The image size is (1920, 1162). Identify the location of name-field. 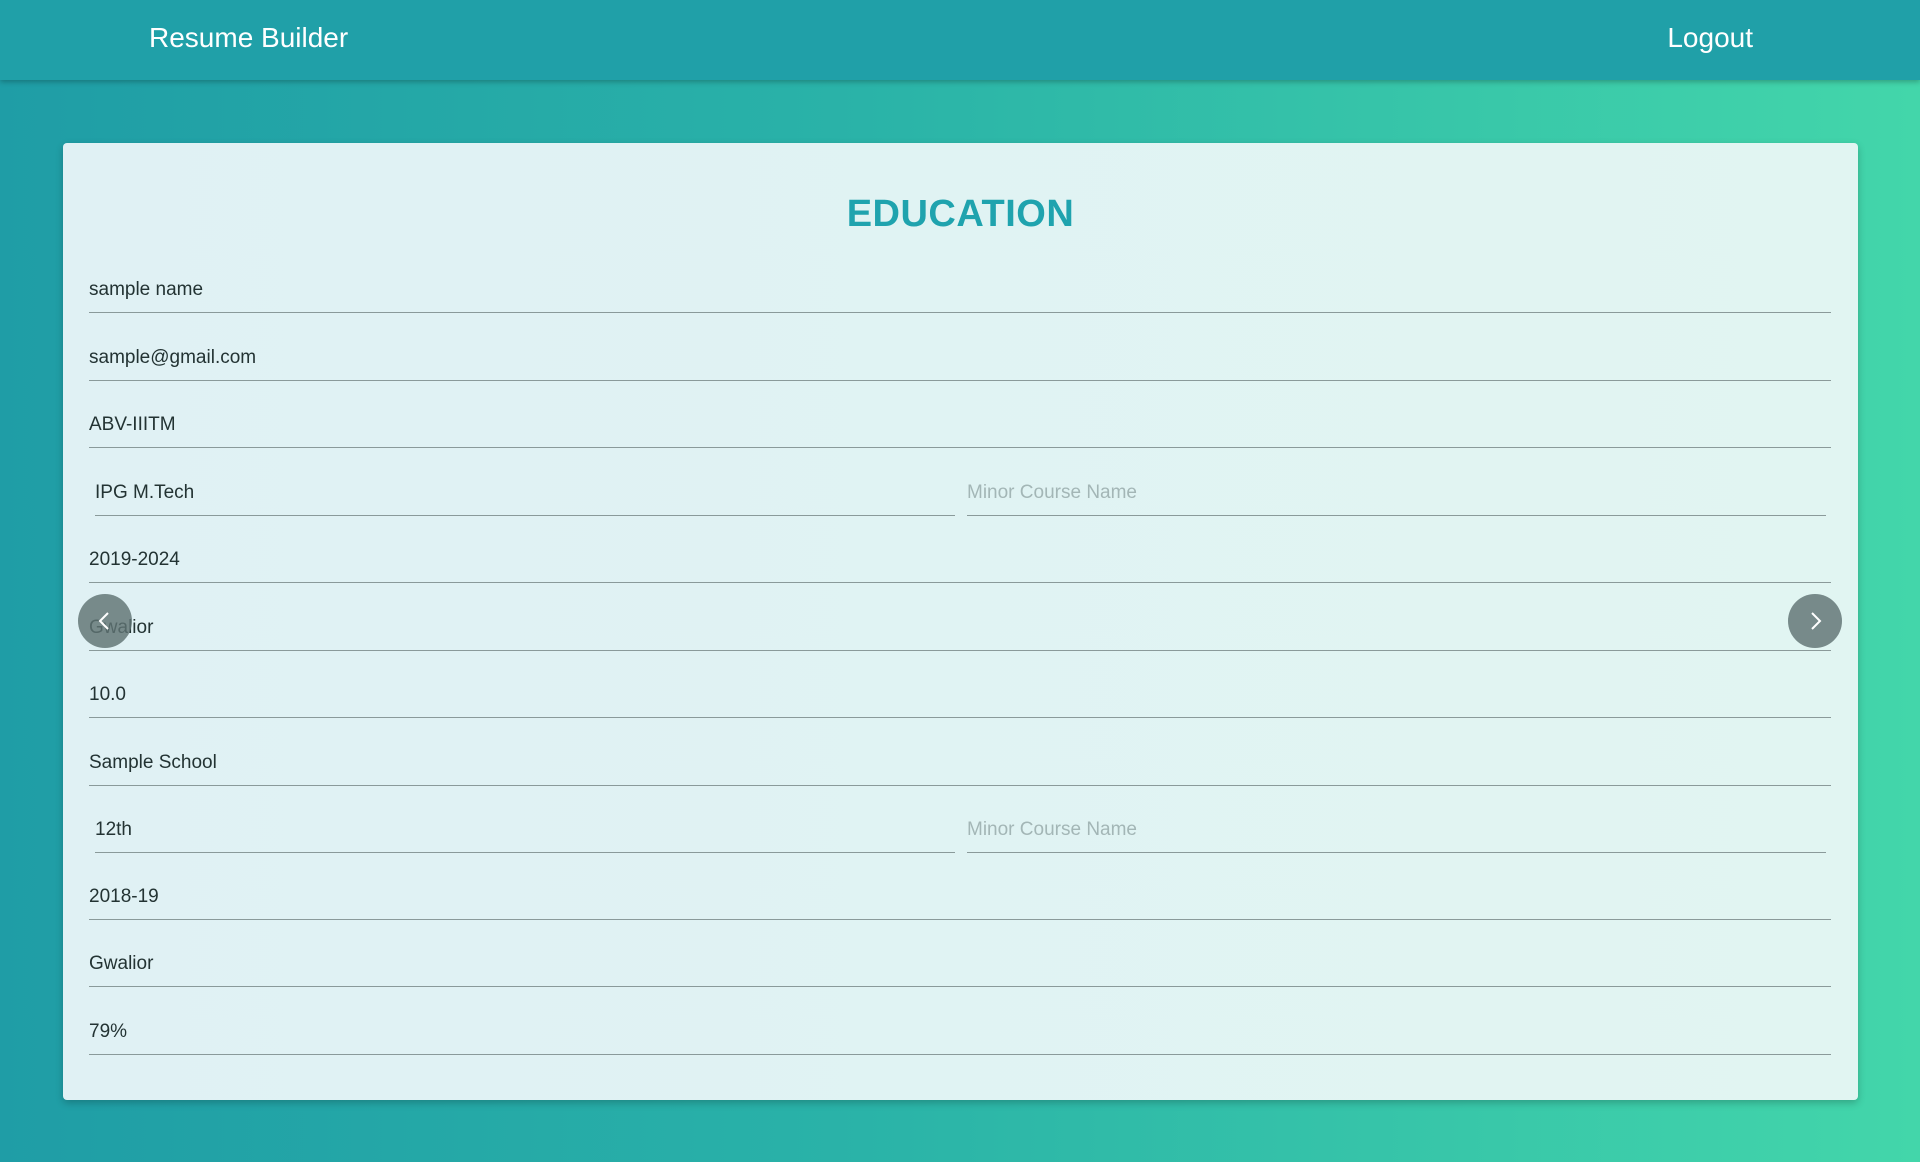
(960, 290).